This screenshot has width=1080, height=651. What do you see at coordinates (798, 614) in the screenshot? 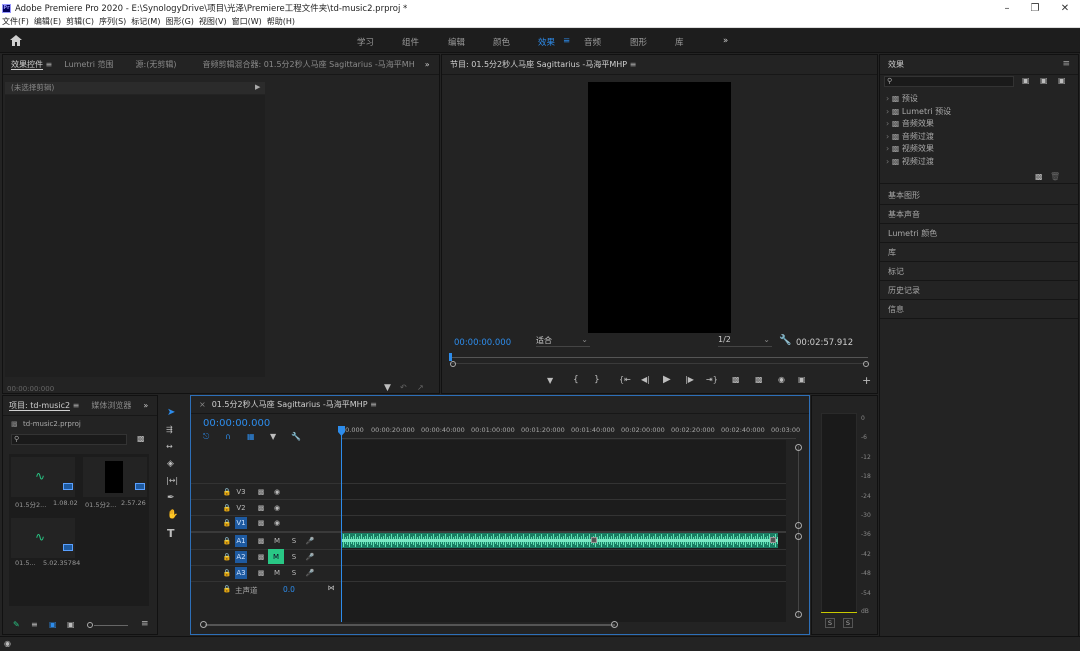
I see `scroll-handle-bottom` at bounding box center [798, 614].